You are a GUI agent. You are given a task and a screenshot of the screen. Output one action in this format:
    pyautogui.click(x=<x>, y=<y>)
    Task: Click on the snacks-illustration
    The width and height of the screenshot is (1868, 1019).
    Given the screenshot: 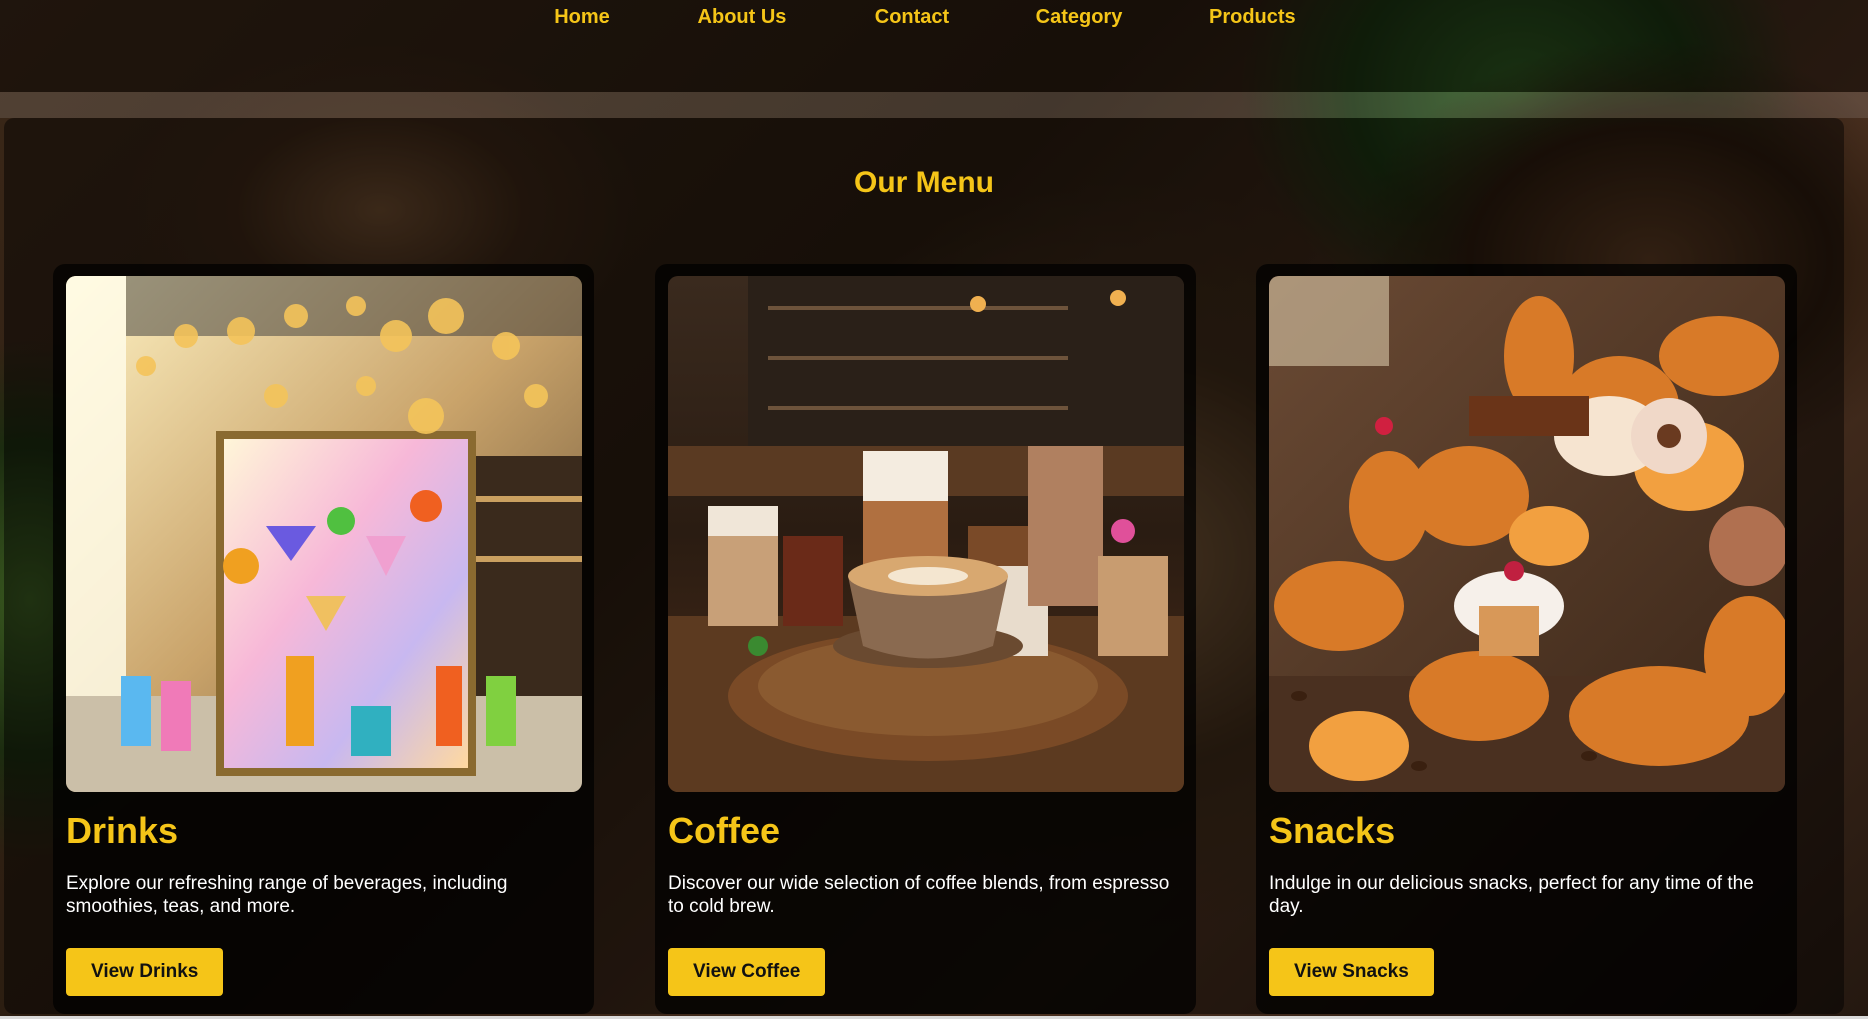 What is the action you would take?
    pyautogui.click(x=1527, y=534)
    